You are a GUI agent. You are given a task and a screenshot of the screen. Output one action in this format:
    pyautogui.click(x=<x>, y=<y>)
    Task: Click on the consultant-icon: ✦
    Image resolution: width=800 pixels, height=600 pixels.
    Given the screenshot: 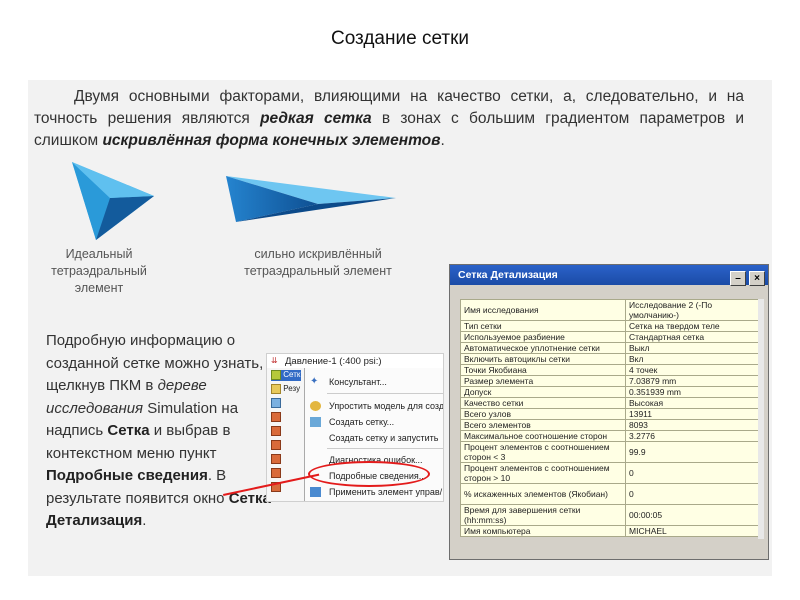 What is the action you would take?
    pyautogui.click(x=314, y=381)
    